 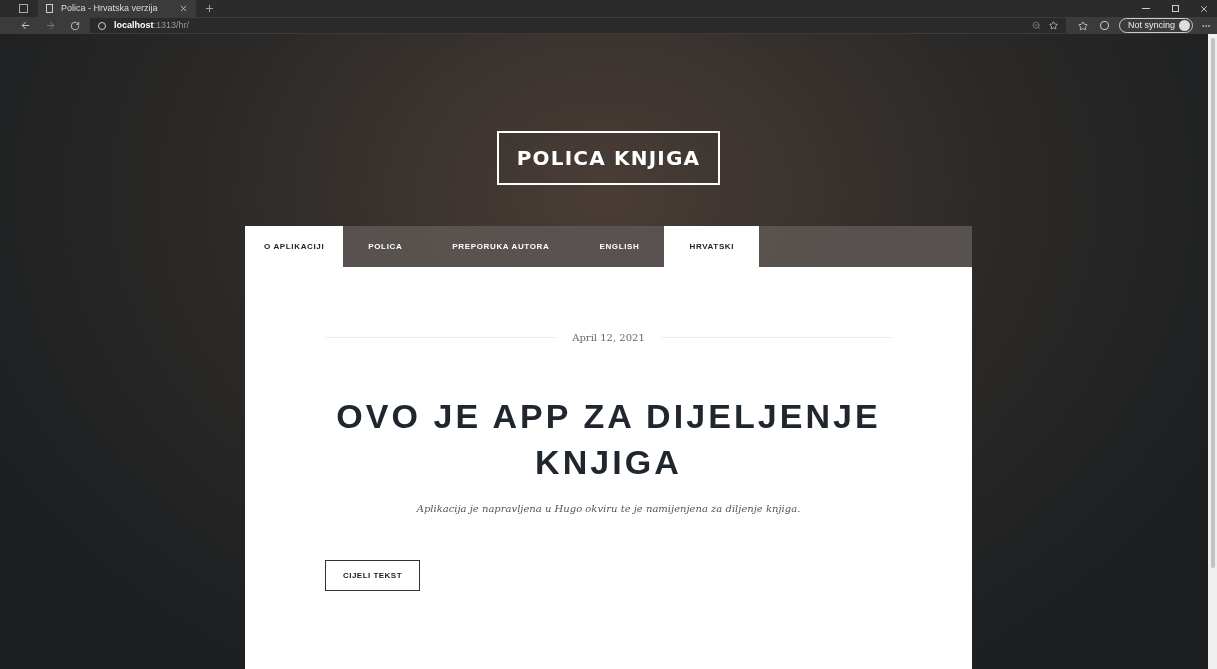 What do you see at coordinates (1212, 351) in the screenshot?
I see `scrollbar` at bounding box center [1212, 351].